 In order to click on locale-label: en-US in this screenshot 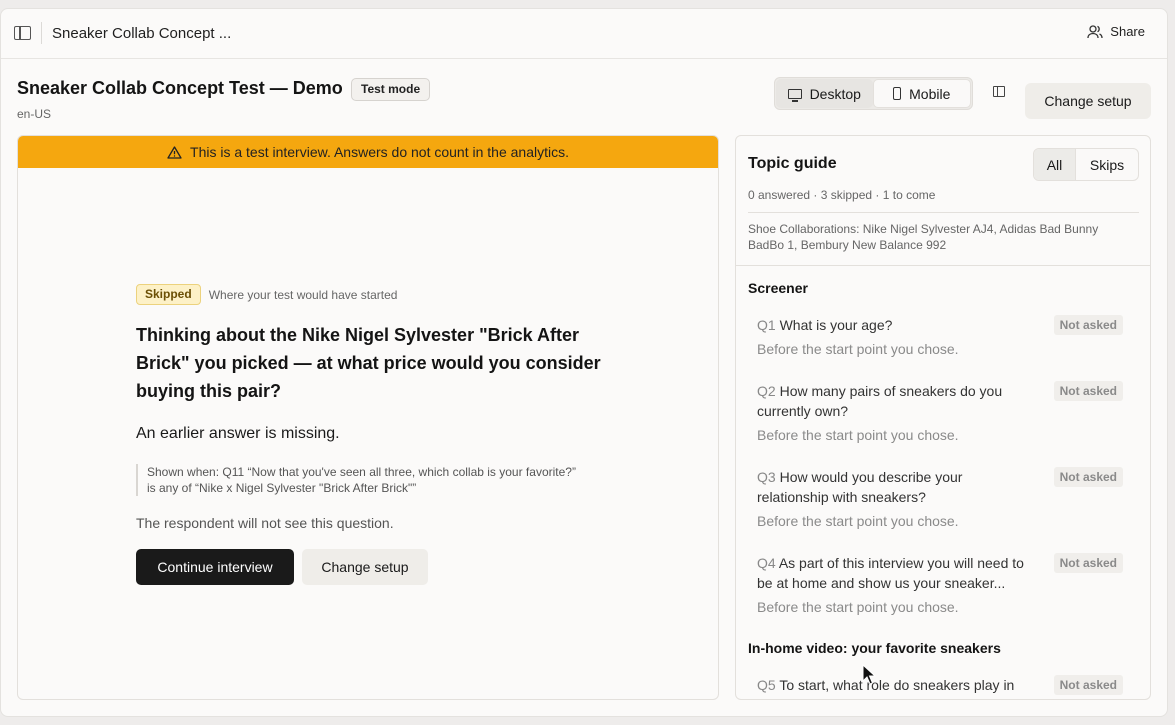, I will do `click(34, 114)`.